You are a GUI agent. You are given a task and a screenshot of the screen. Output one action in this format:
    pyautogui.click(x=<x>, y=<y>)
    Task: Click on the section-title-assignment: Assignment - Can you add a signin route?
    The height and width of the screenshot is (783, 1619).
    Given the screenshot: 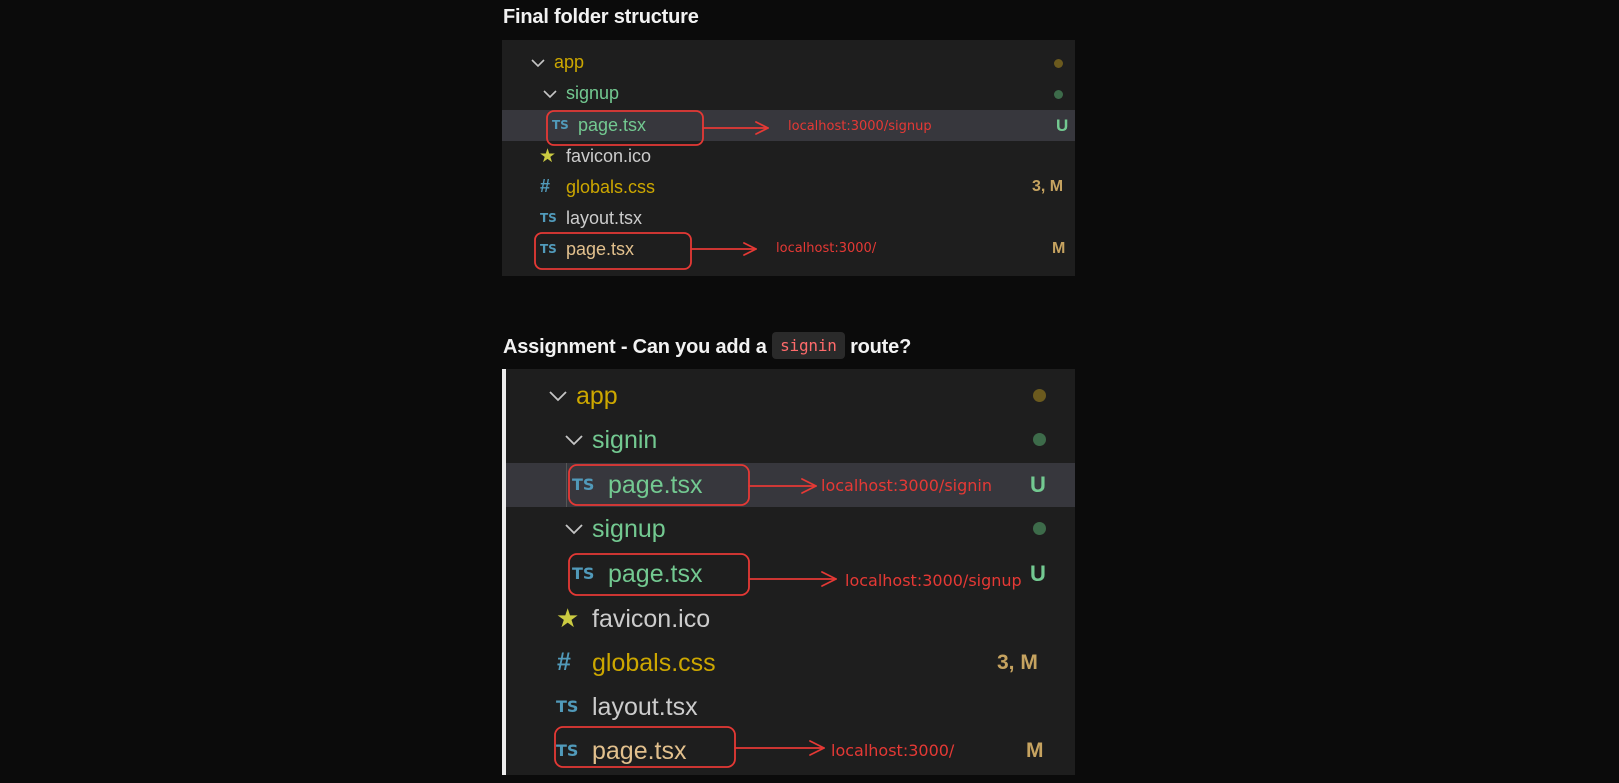 What is the action you would take?
    pyautogui.click(x=707, y=345)
    